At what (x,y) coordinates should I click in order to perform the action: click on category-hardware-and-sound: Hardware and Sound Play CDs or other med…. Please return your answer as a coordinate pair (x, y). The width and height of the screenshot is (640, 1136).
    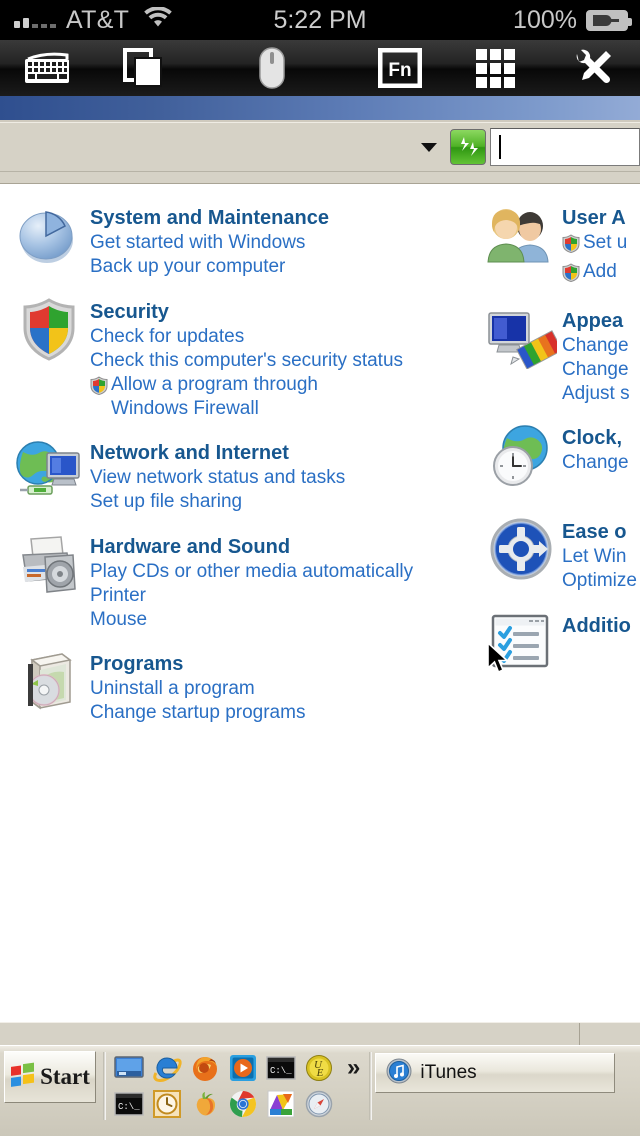
    Looking at the image, I should click on (243, 581).